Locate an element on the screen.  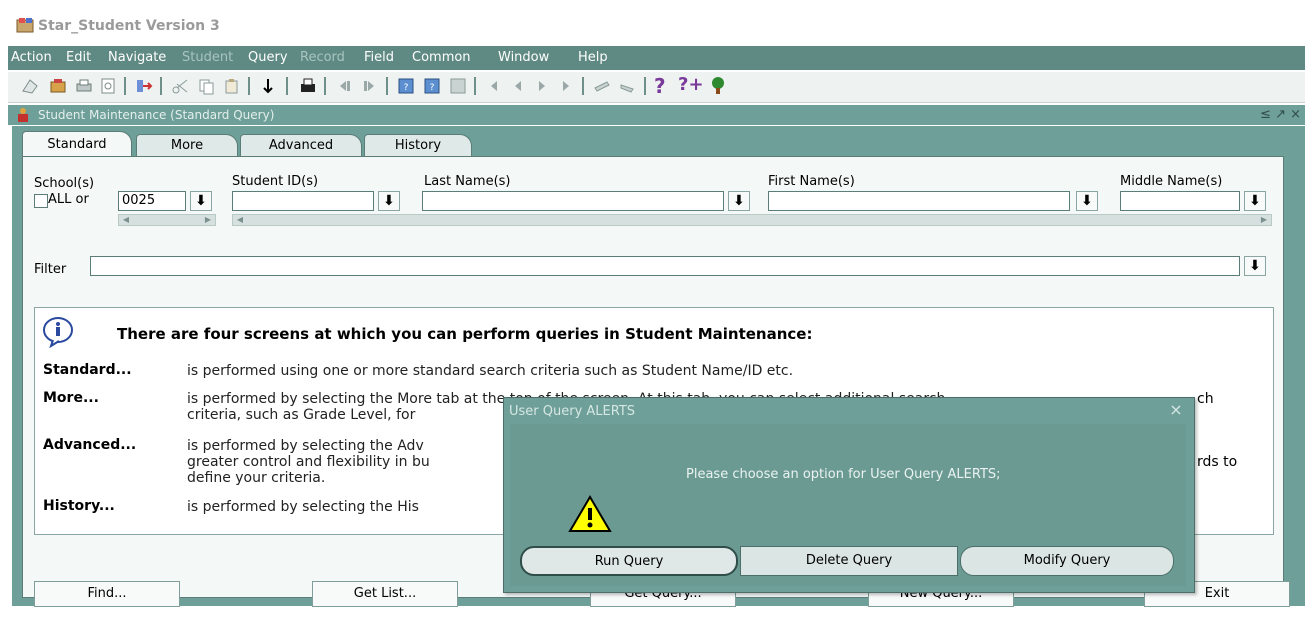
clear-icon is located at coordinates (30, 86).